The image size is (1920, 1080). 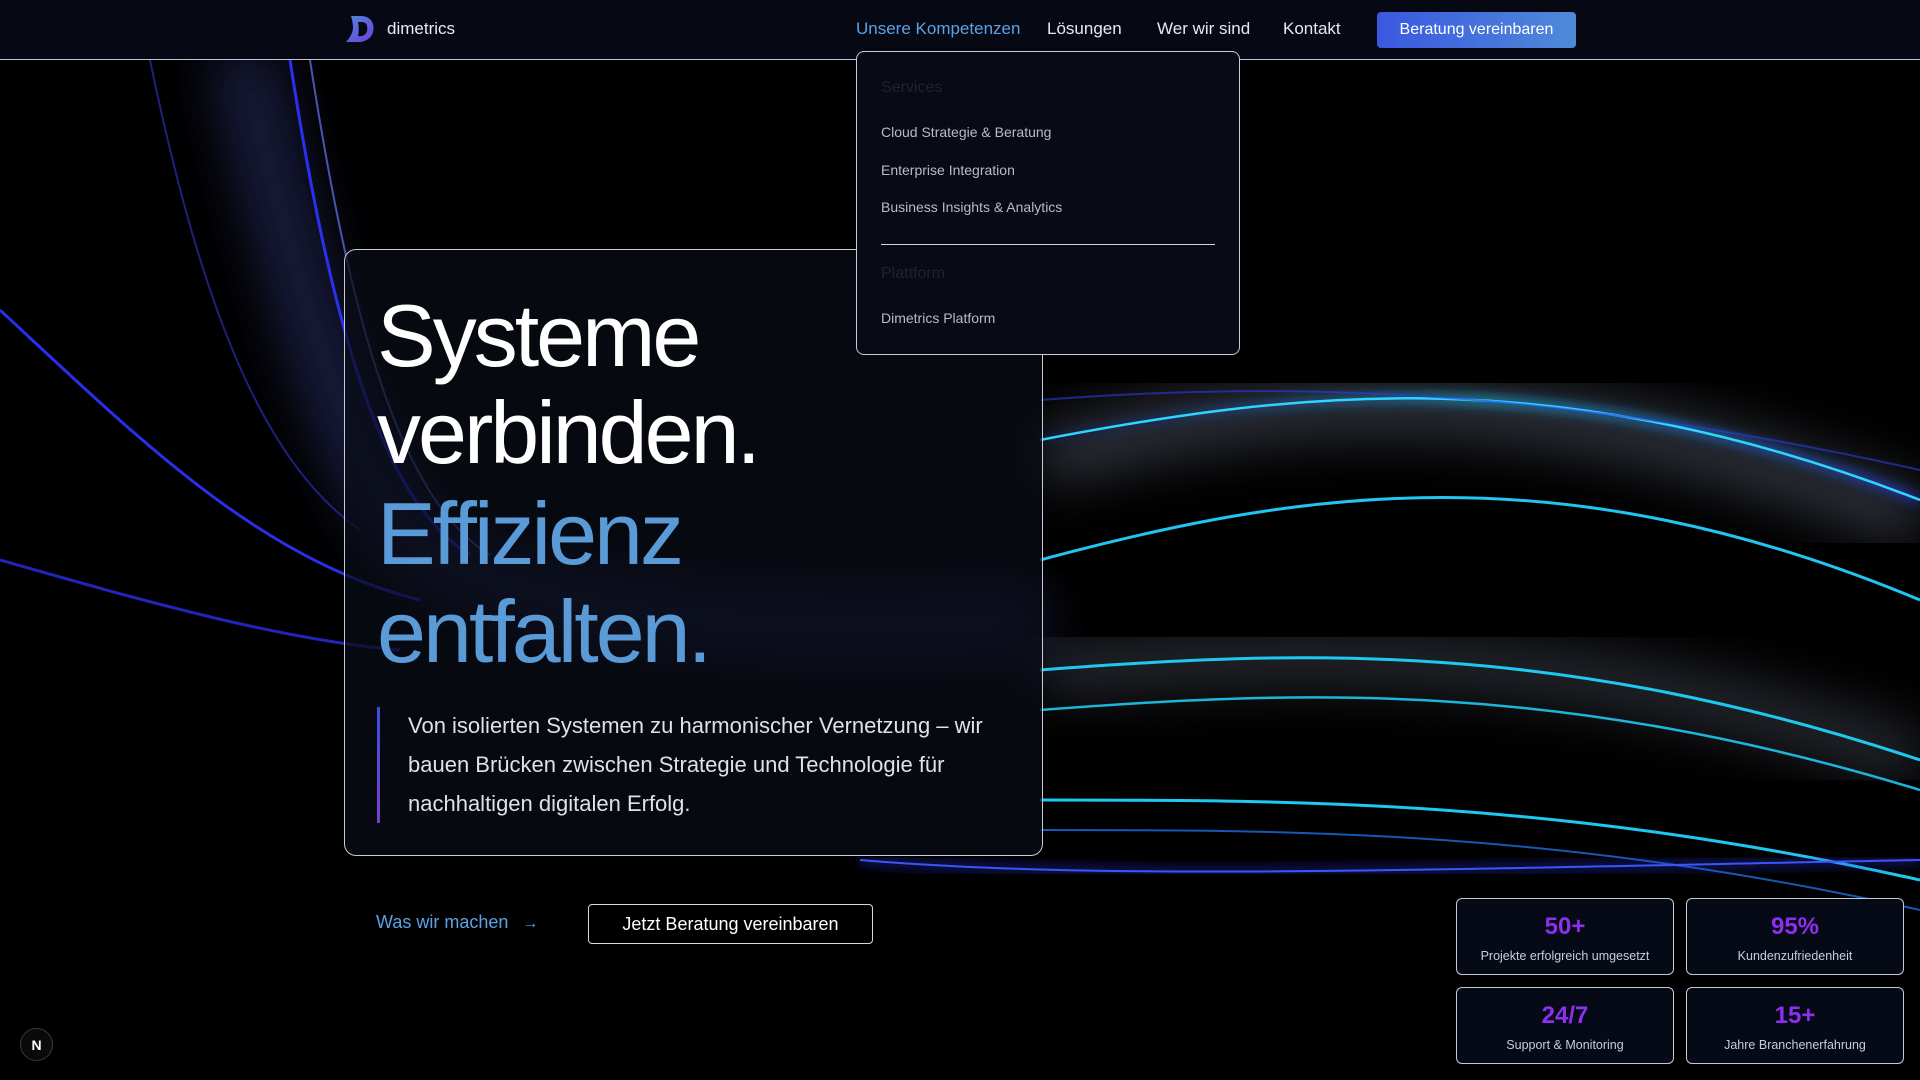 What do you see at coordinates (913, 273) in the screenshot?
I see `dropdown-heading-plattform: Plattform` at bounding box center [913, 273].